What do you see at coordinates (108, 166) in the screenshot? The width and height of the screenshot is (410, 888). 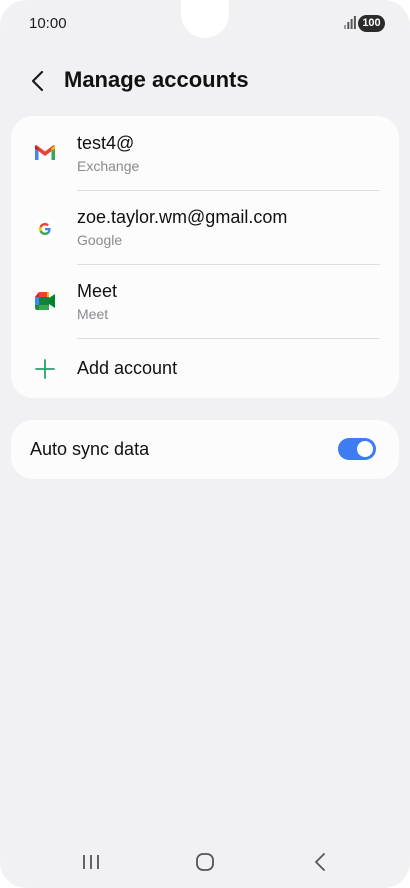 I see `account-type: Exchange` at bounding box center [108, 166].